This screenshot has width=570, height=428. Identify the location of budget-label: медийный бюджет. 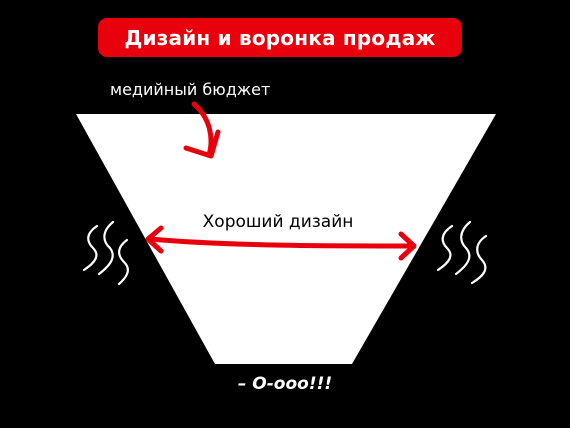
(190, 89).